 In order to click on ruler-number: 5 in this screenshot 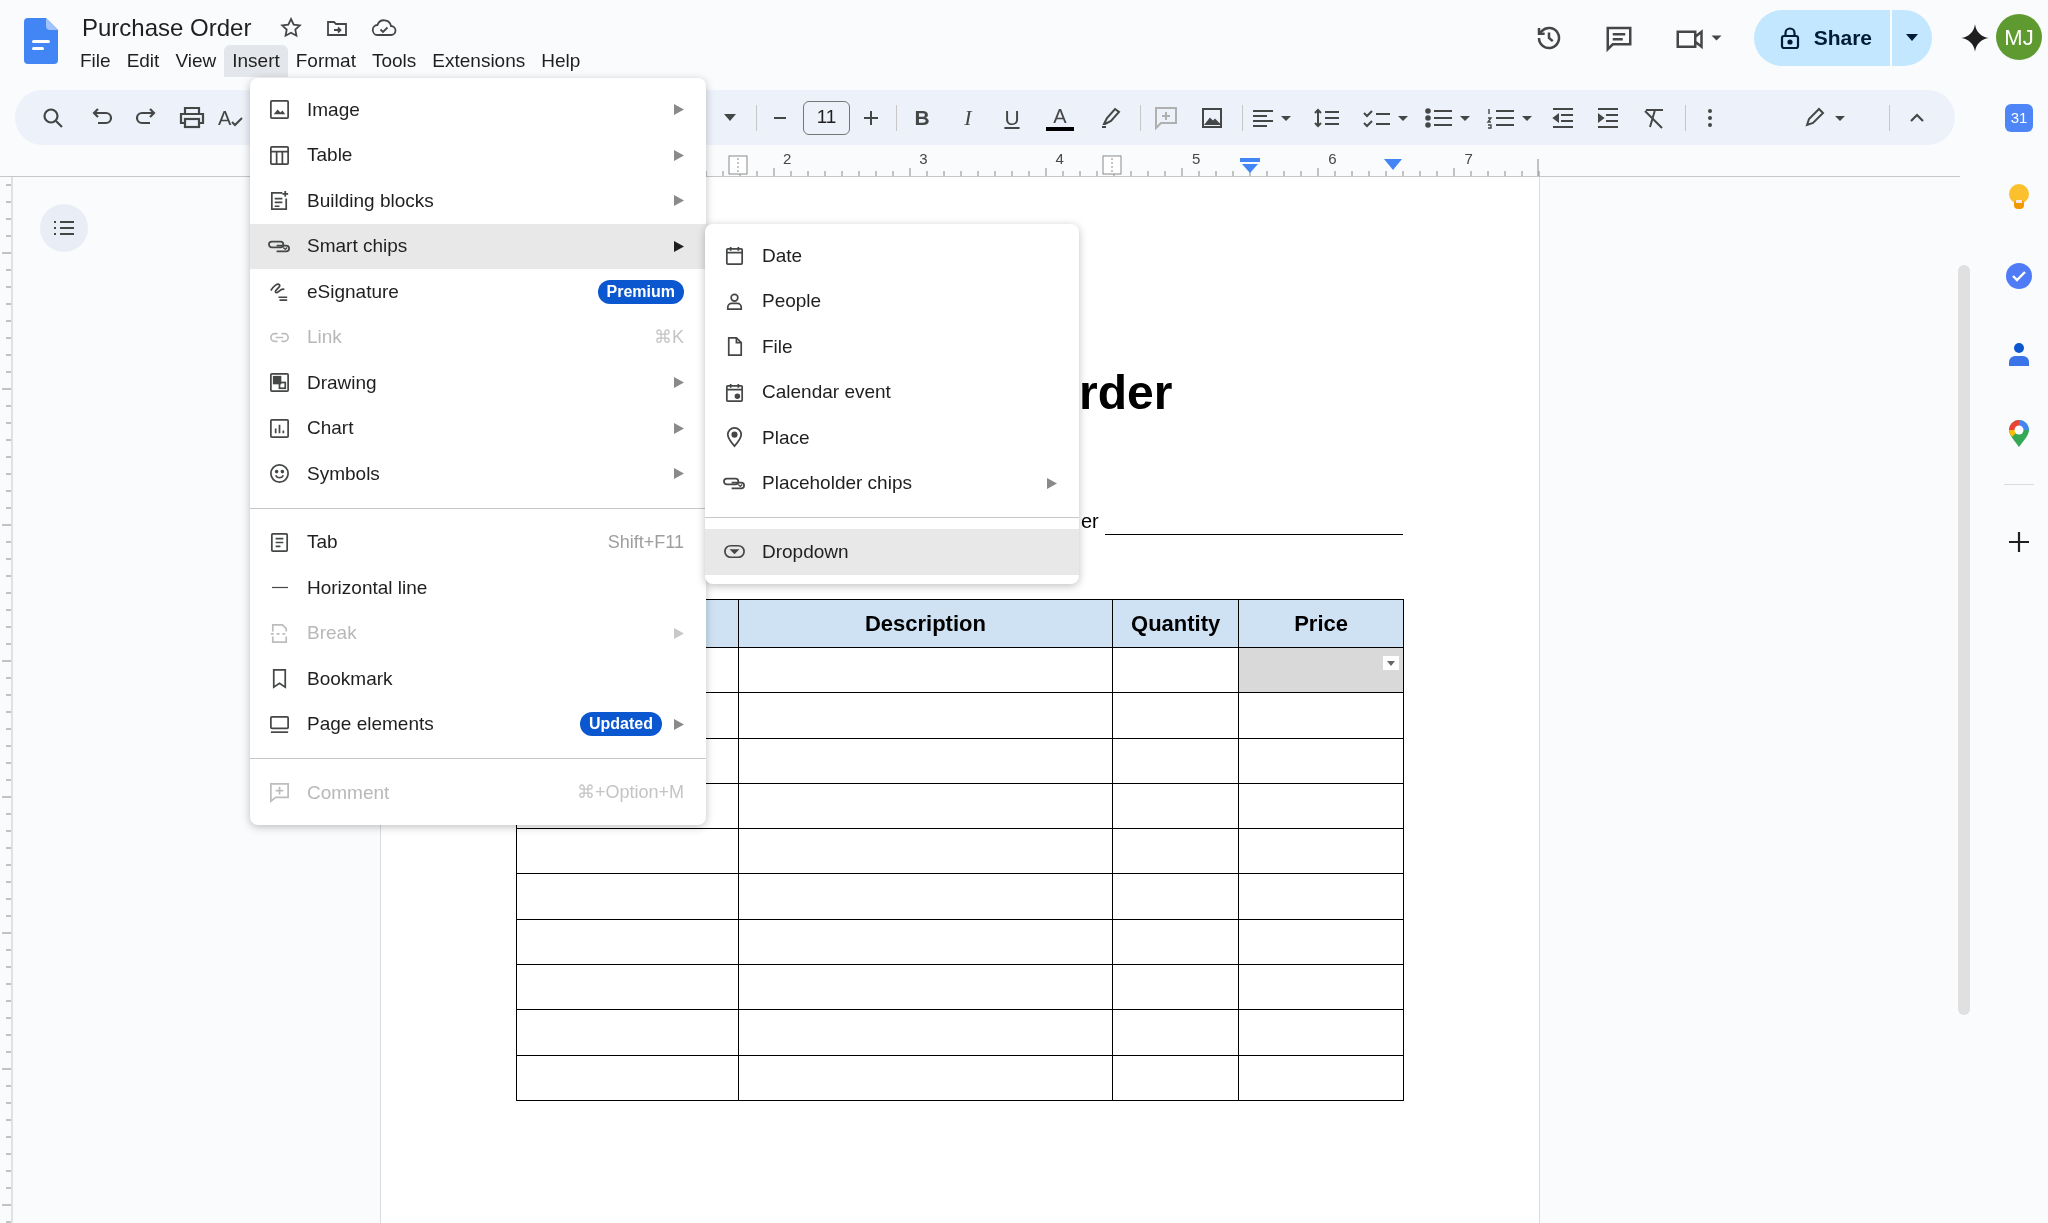, I will do `click(1196, 159)`.